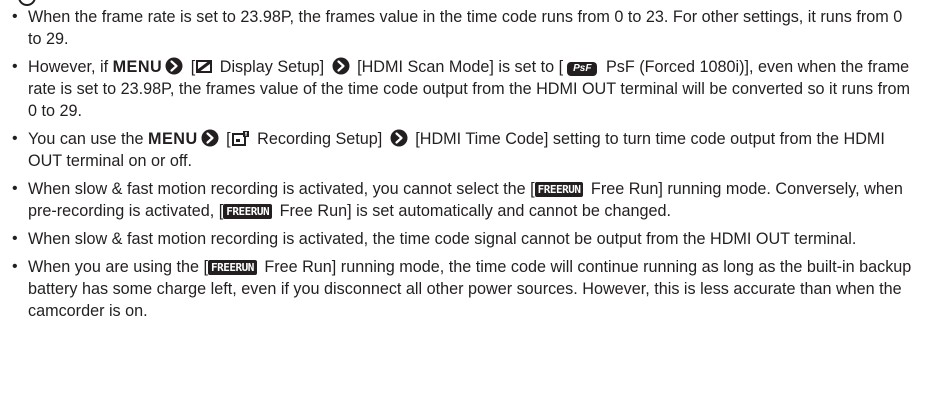  What do you see at coordinates (582, 69) in the screenshot?
I see `psf-badge-icon: PsF` at bounding box center [582, 69].